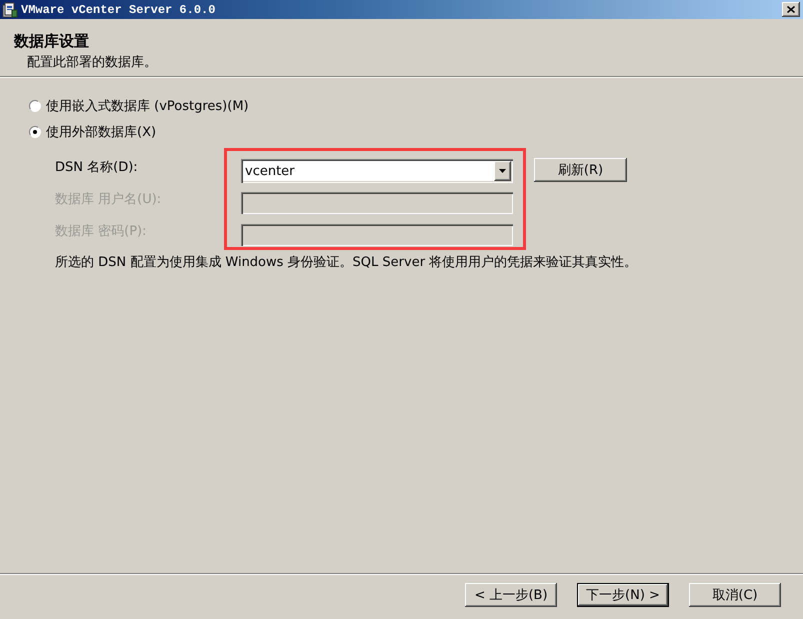 The width and height of the screenshot is (803, 619). Describe the element at coordinates (108, 199) in the screenshot. I see `field-label: 数据库 用户名(U):` at that location.